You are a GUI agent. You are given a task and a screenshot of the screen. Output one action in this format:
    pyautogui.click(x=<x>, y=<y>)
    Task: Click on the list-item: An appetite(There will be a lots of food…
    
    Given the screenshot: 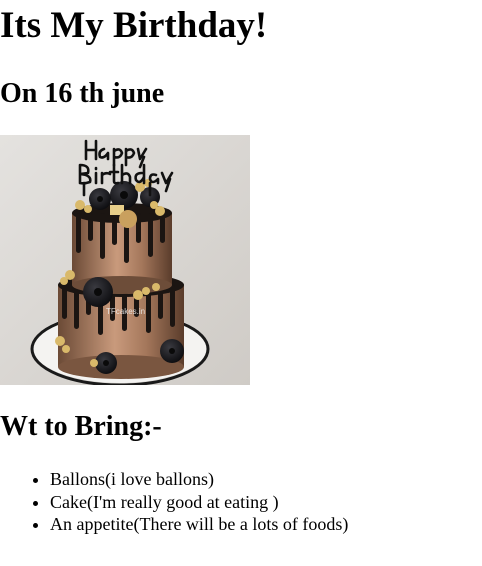 What is the action you would take?
    pyautogui.click(x=199, y=524)
    